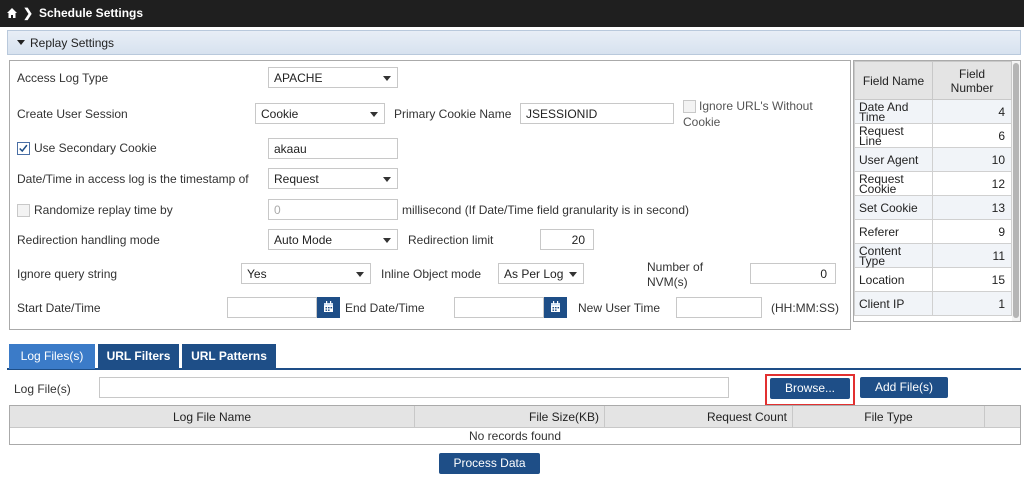 This screenshot has width=1024, height=477. I want to click on redirection-limit-label: Redirection limit, so click(451, 240).